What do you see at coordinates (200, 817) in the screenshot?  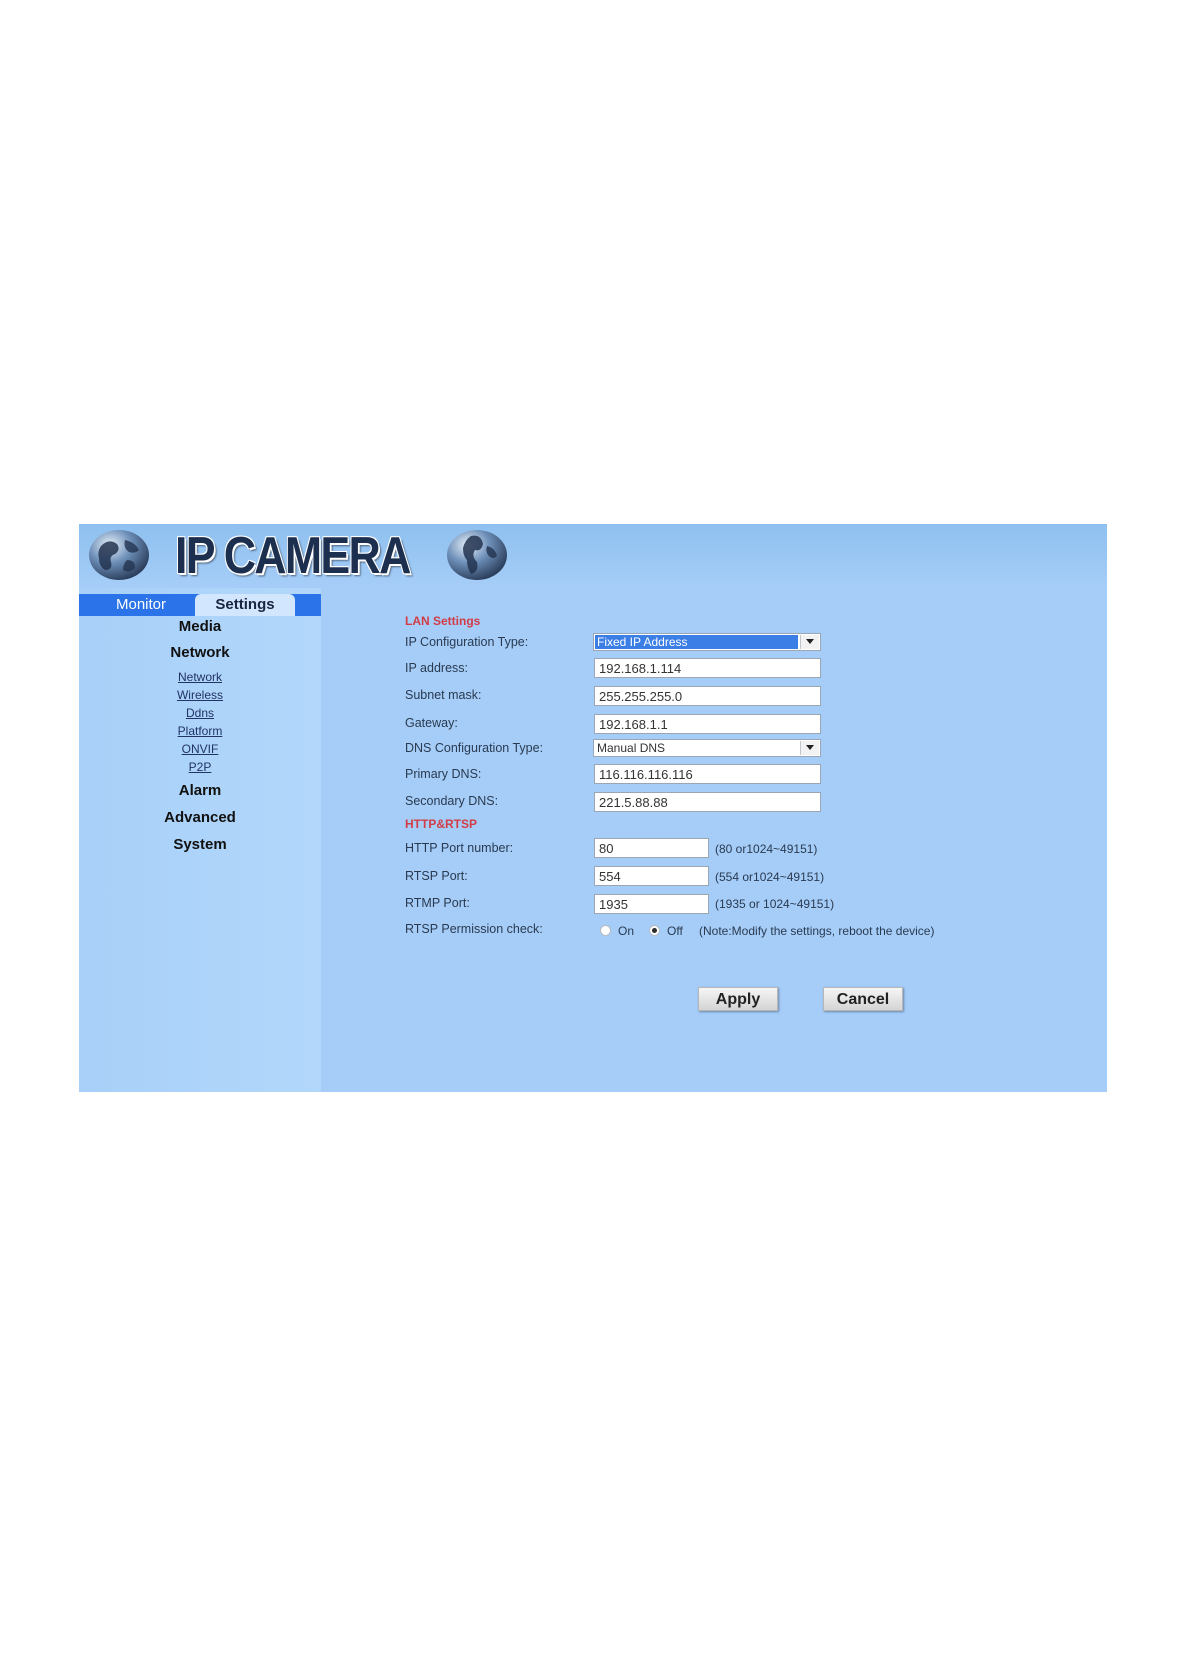 I see `sidebar-item-advanced: Advanced` at bounding box center [200, 817].